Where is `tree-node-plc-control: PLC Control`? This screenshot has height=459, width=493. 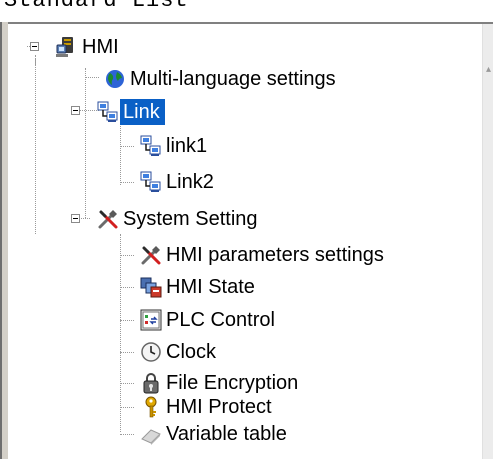
tree-node-plc-control: PLC Control is located at coordinates (209, 320).